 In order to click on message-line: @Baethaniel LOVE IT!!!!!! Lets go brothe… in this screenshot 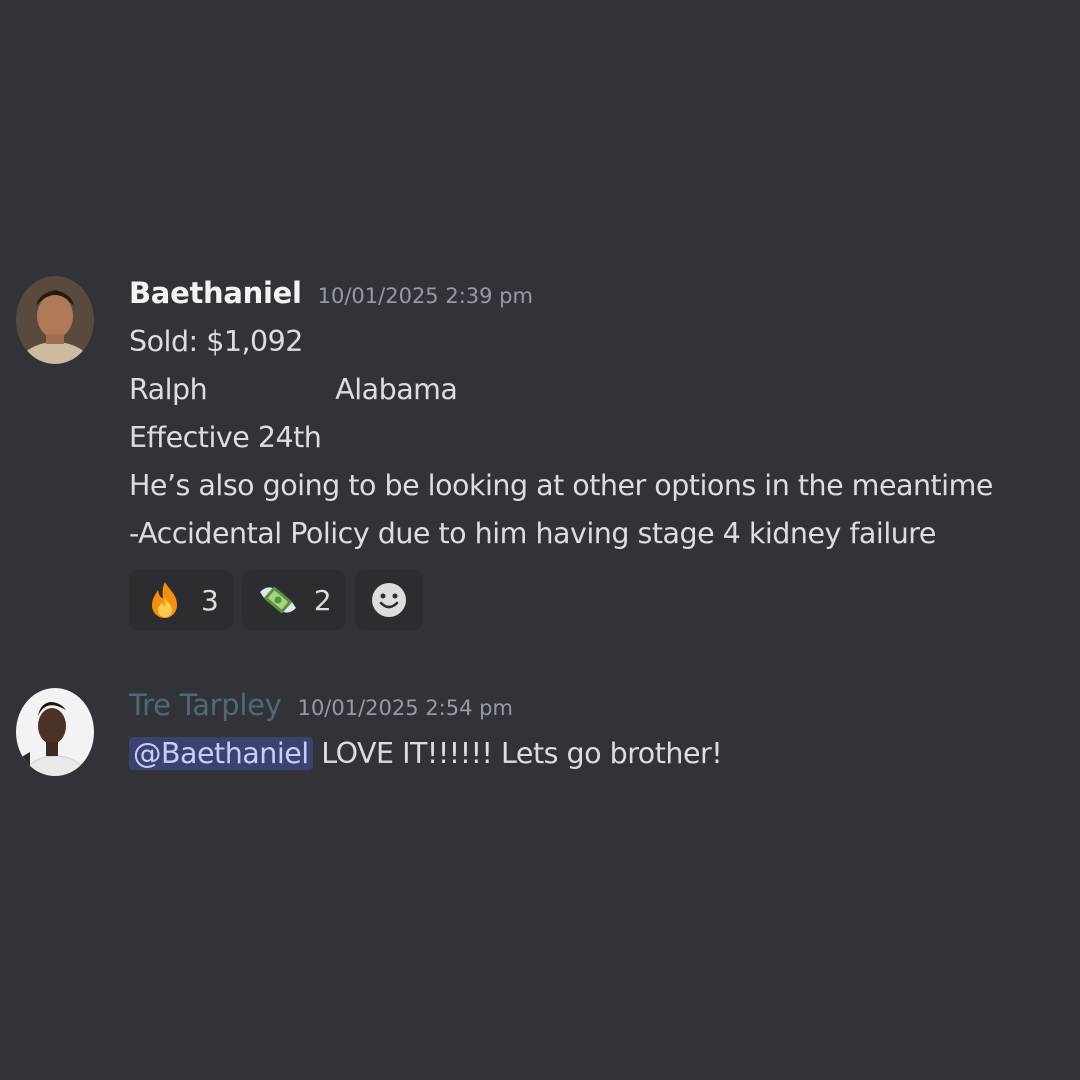, I will do `click(594, 754)`.